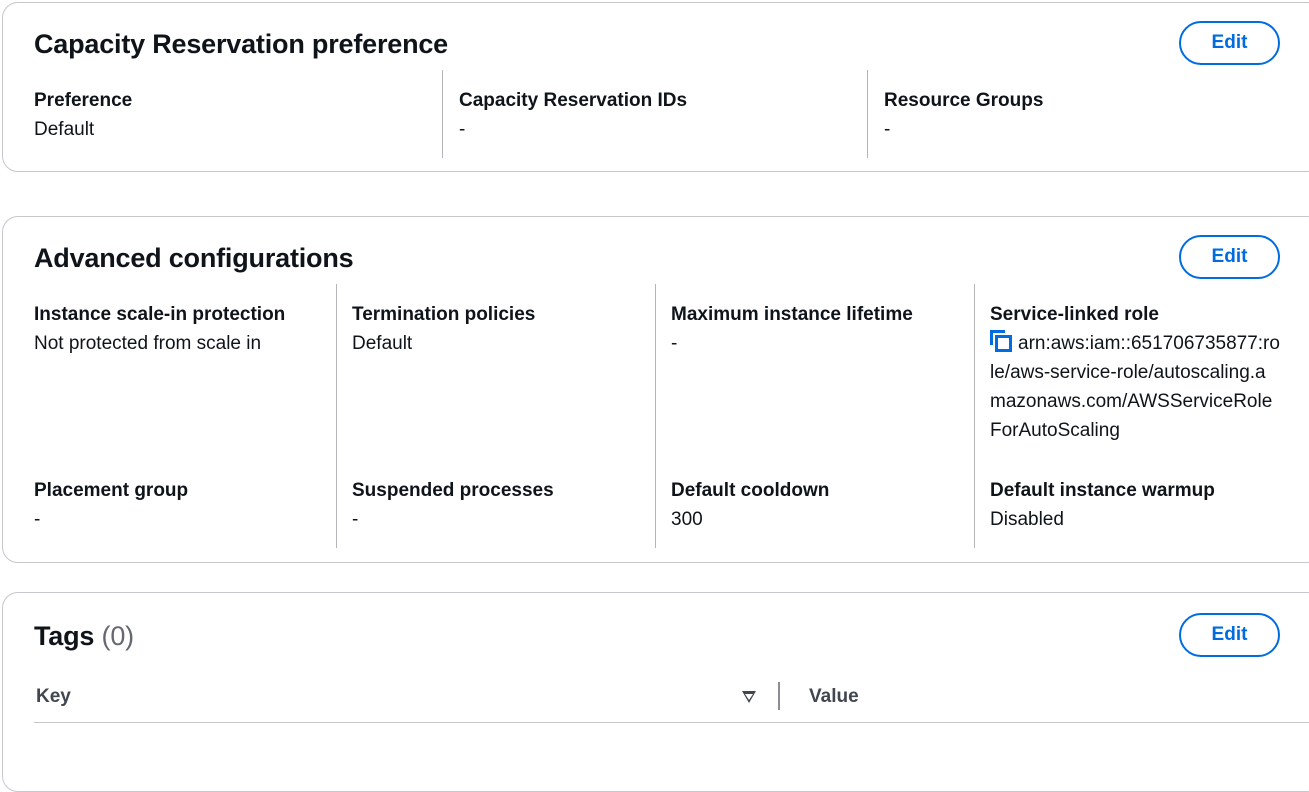 Image resolution: width=1309 pixels, height=792 pixels. I want to click on field-label: Placement group, so click(111, 490).